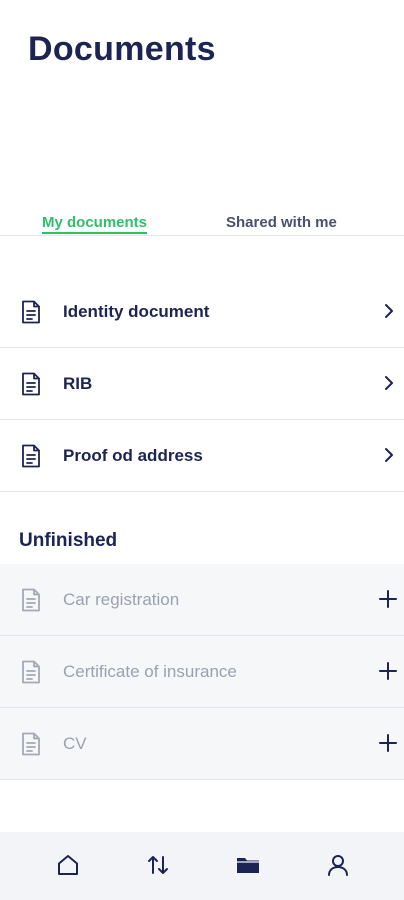 Image resolution: width=404 pixels, height=900 pixels. Describe the element at coordinates (202, 224) in the screenshot. I see `tab-bar: My documents Shared with me` at that location.